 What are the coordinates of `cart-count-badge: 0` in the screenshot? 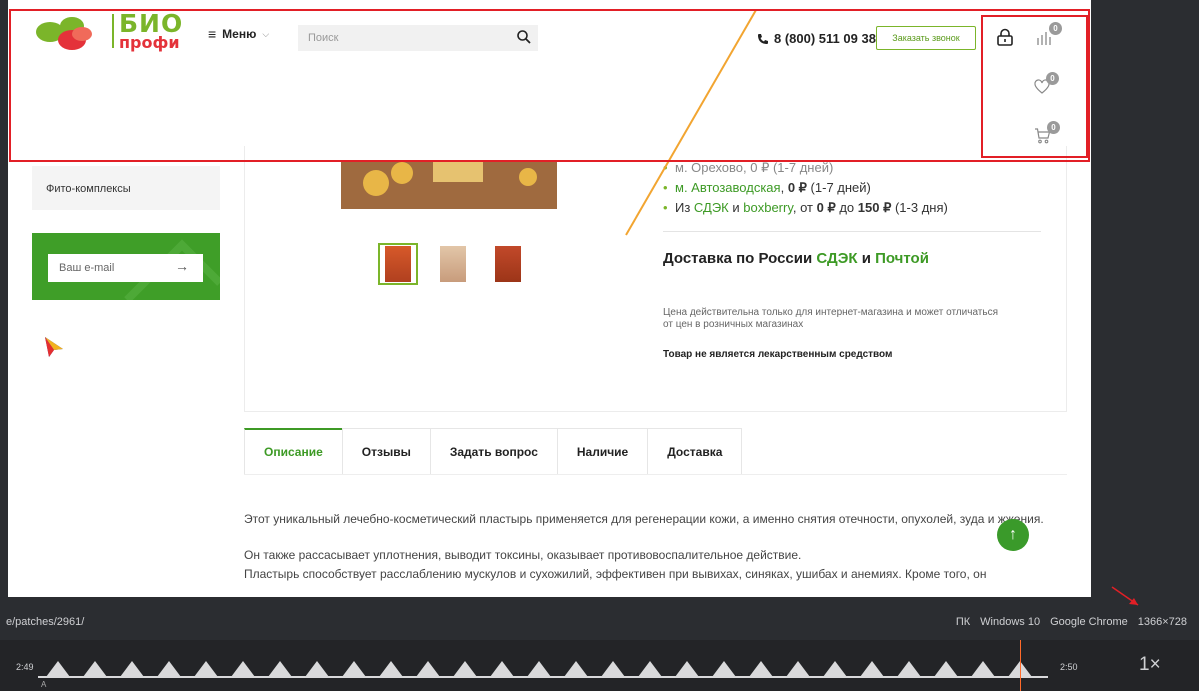 It's located at (1053, 127).